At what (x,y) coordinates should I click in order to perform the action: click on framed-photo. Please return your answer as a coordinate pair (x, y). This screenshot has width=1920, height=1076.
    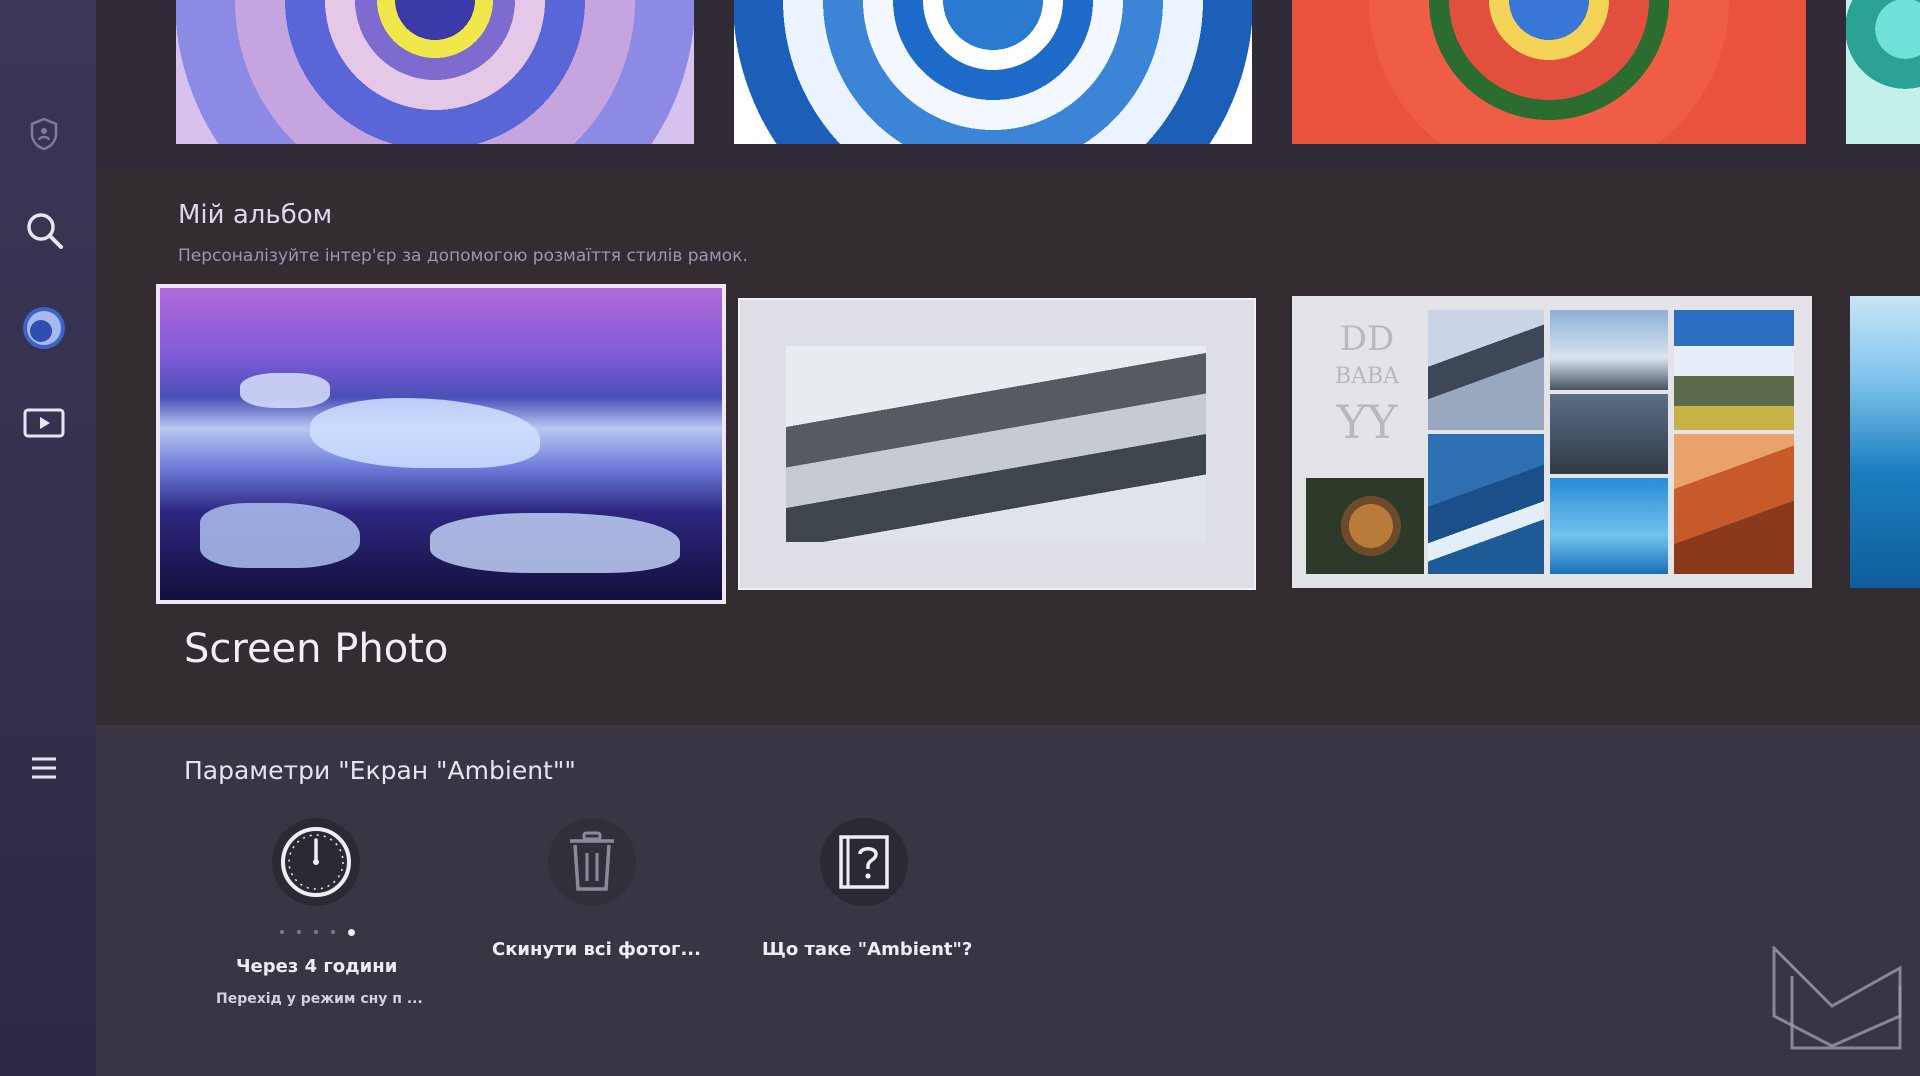
    Looking at the image, I should click on (996, 444).